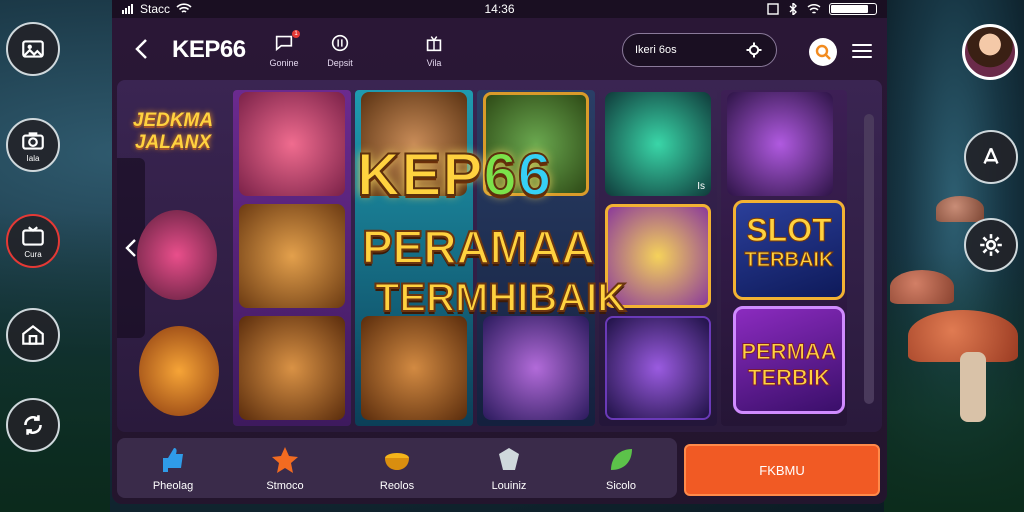 The image size is (1024, 512). I want to click on carrier-name: Stacc, so click(155, 9).